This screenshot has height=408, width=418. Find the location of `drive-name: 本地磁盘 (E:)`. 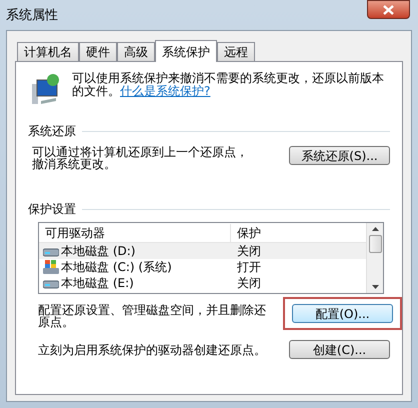

drive-name: 本地磁盘 (E:) is located at coordinates (97, 283).